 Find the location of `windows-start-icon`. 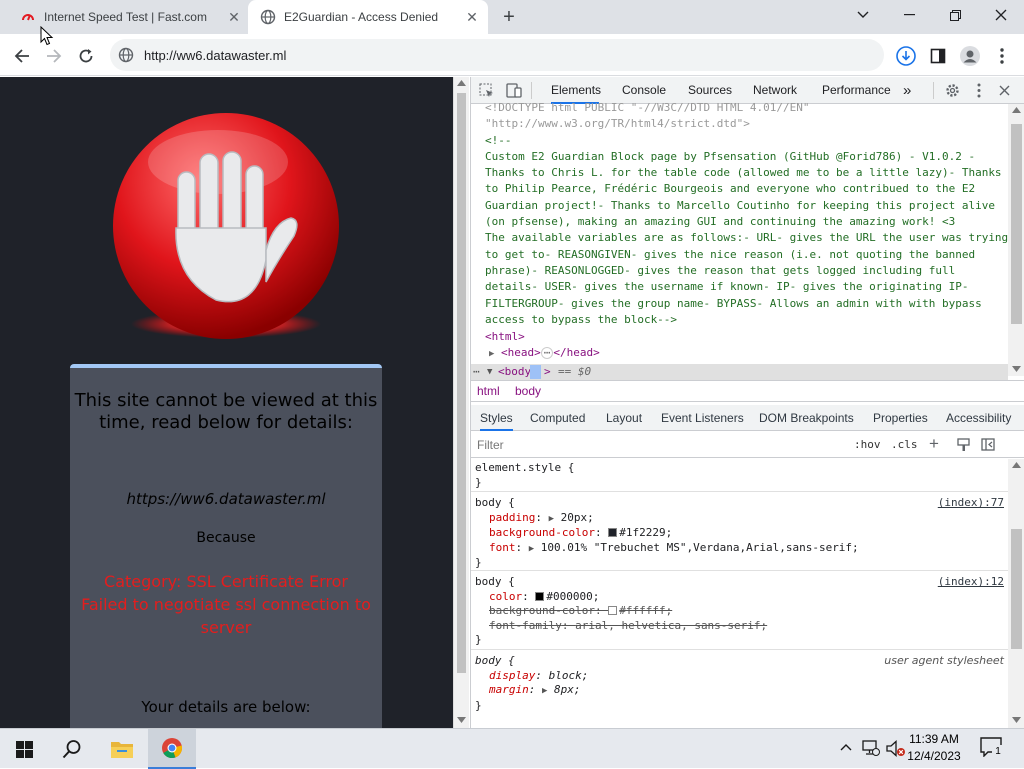

windows-start-icon is located at coordinates (24, 749).